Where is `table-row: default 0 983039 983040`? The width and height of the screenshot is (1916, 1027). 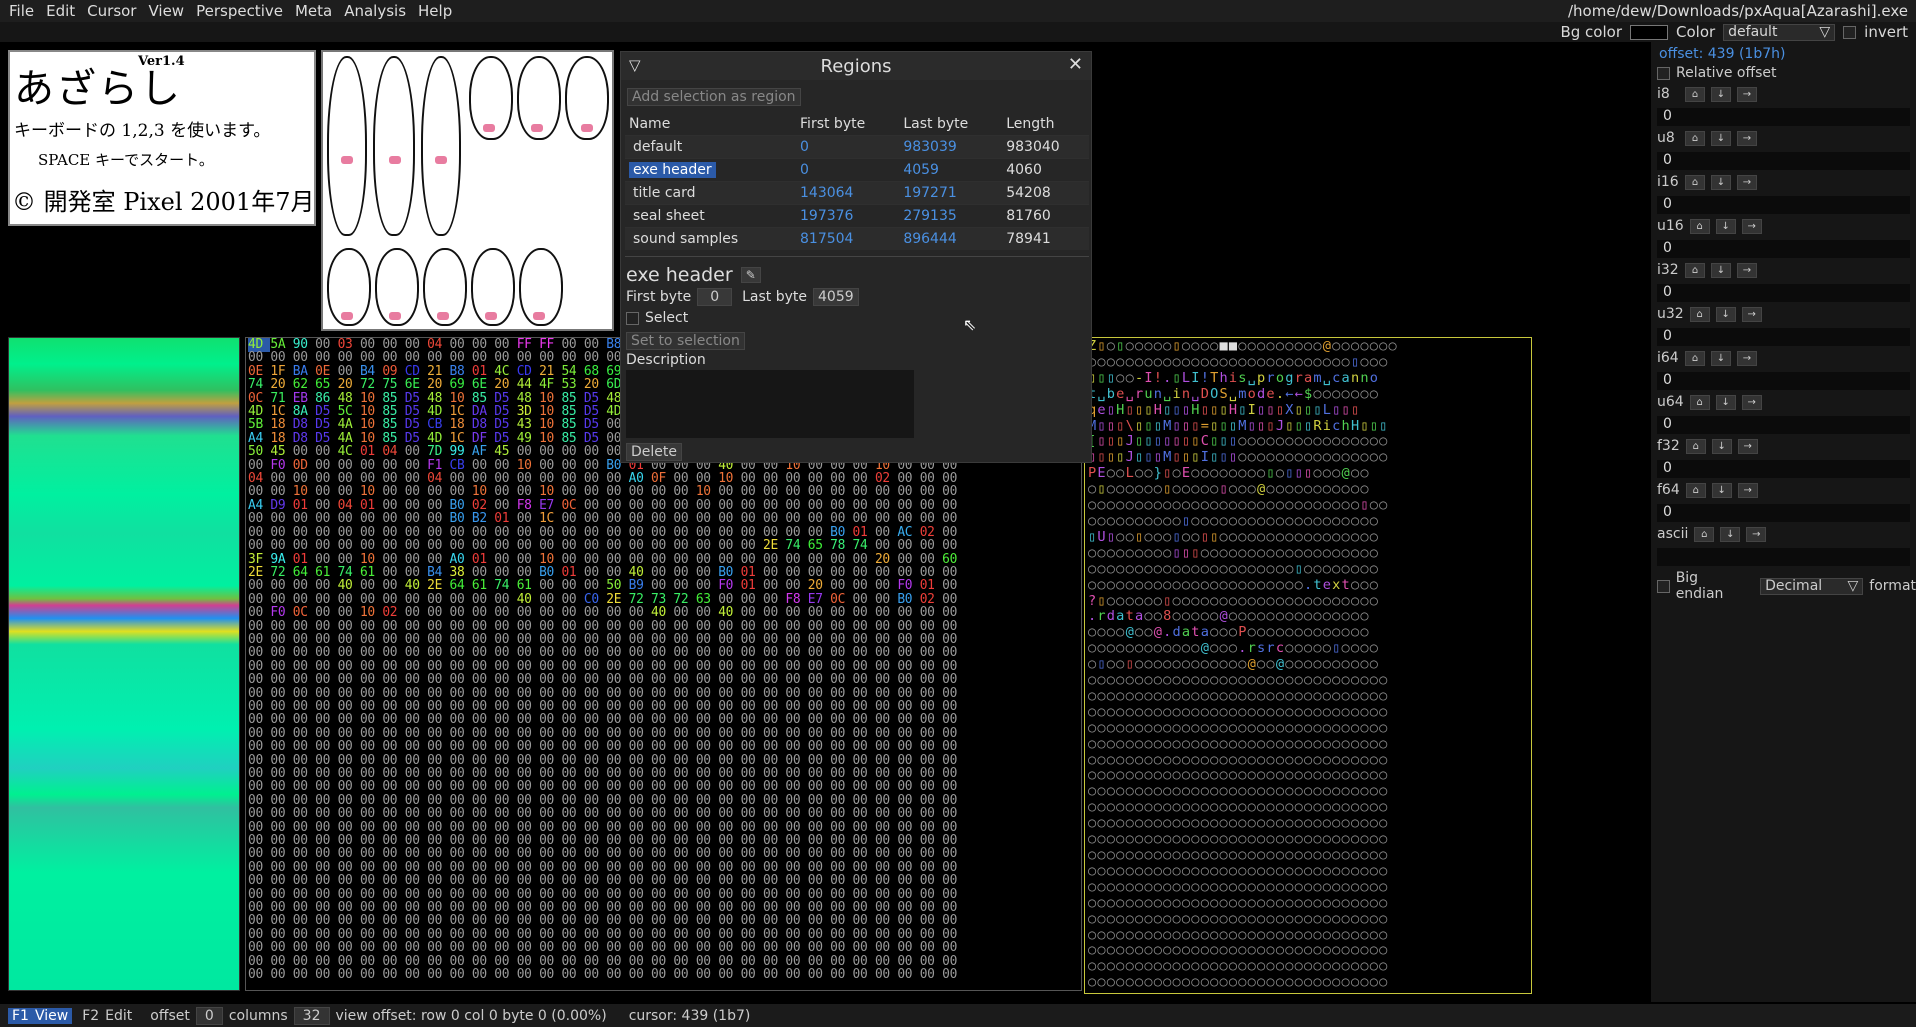
table-row: default 0 983039 983040 is located at coordinates (857, 146).